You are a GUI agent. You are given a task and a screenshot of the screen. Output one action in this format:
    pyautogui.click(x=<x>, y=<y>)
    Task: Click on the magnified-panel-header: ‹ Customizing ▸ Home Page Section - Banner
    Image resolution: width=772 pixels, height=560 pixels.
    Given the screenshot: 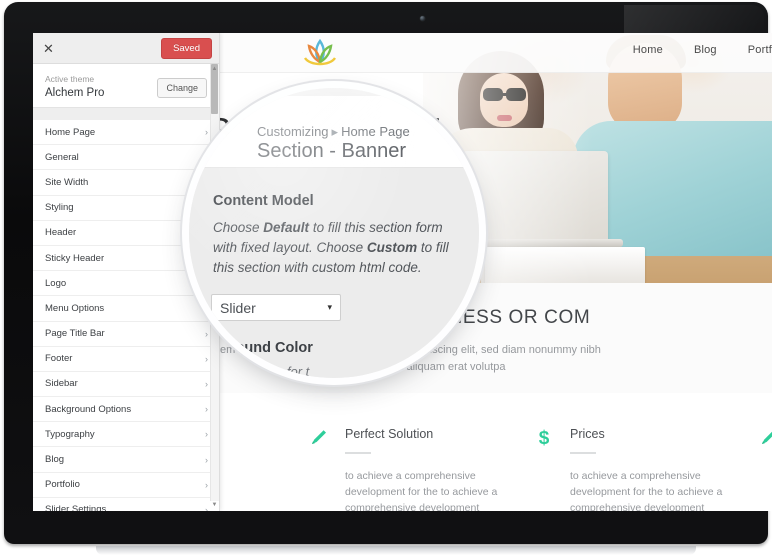 What is the action you would take?
    pyautogui.click(x=334, y=132)
    